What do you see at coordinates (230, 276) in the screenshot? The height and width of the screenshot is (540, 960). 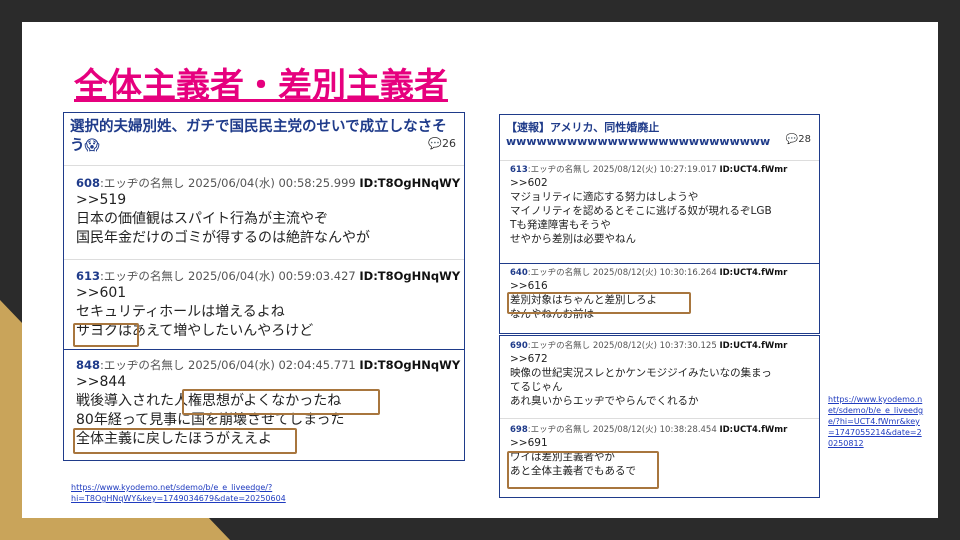 I see `post-header: :エッヂの名無し 2025/06/04(水) 00:59:03.427` at bounding box center [230, 276].